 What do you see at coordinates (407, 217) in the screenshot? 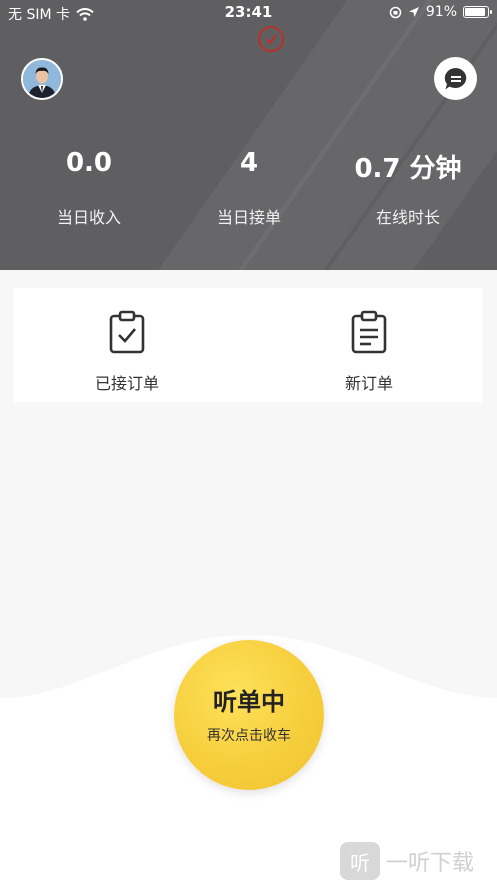
I see `stat-label: 在线时长` at bounding box center [407, 217].